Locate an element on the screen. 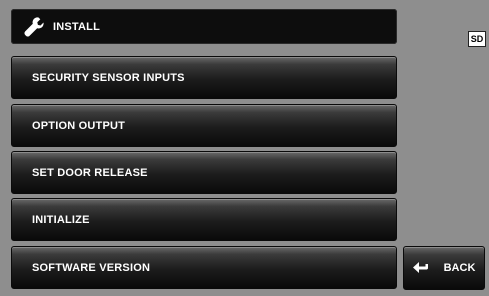  title-bar: INSTALL is located at coordinates (204, 26).